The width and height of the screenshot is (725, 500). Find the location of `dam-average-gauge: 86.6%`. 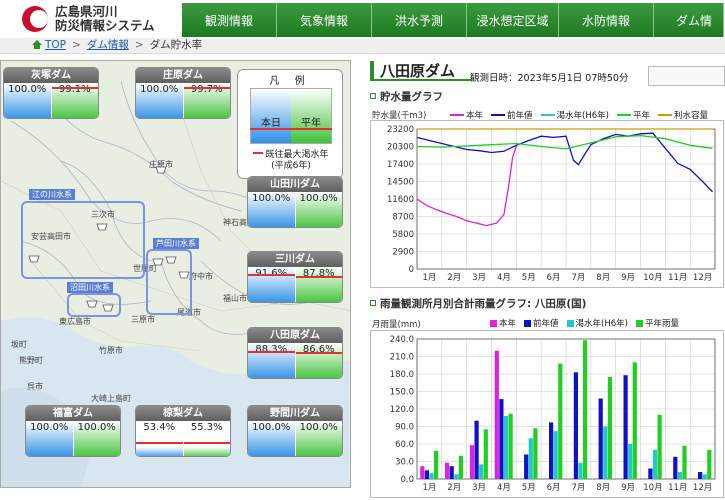

dam-average-gauge: 86.6% is located at coordinates (318, 360).